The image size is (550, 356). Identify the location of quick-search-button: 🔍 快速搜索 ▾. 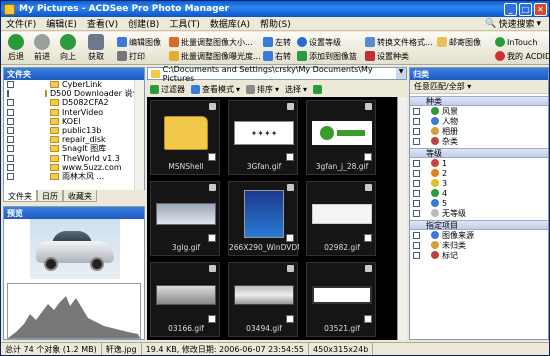
(513, 24).